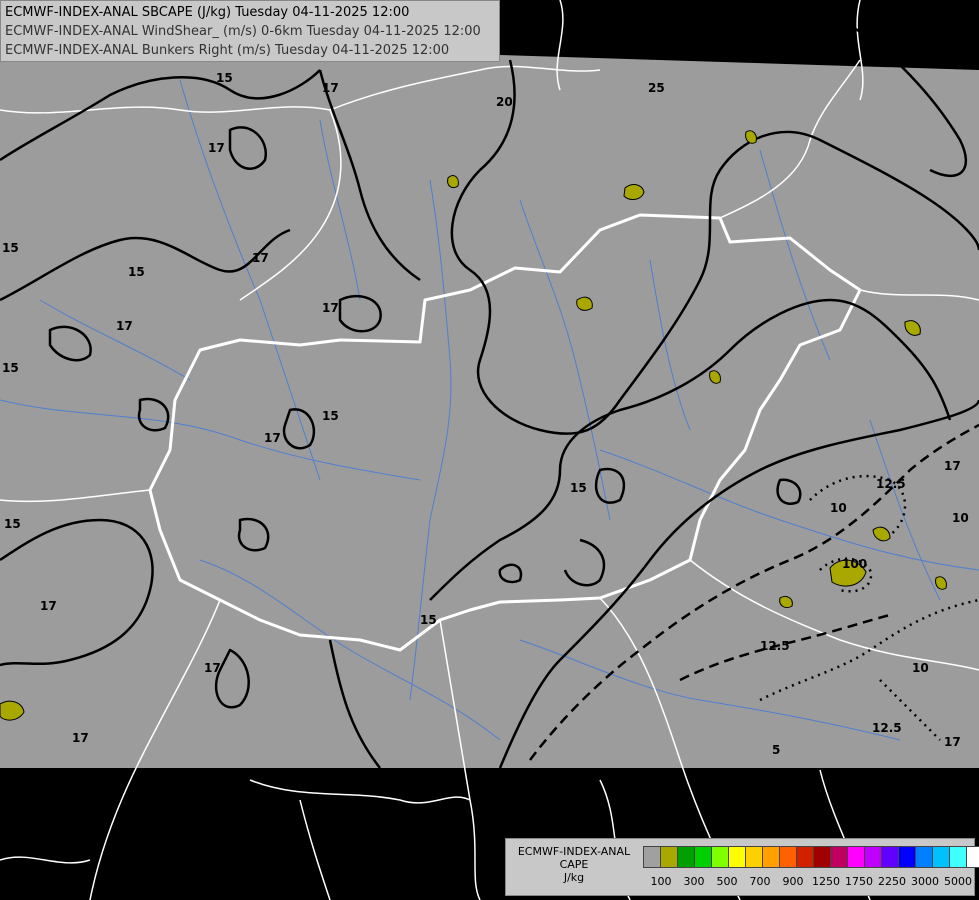 The width and height of the screenshot is (979, 900). Describe the element at coordinates (854, 564) in the screenshot. I see `contour-label: 100` at that location.